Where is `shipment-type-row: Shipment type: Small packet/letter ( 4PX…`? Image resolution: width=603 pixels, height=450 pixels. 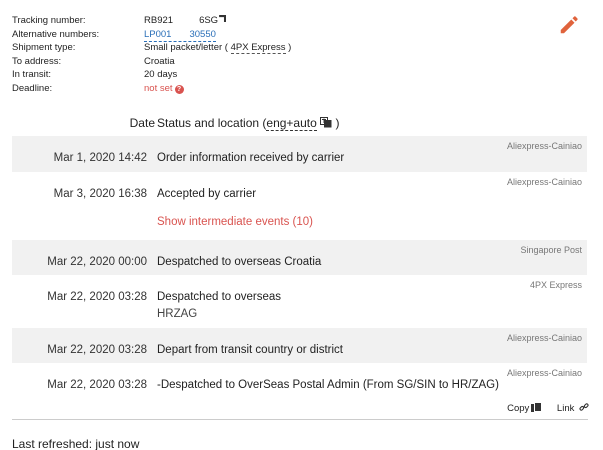 shipment-type-row: Shipment type: Small packet/letter ( 4PX… is located at coordinates (292, 48).